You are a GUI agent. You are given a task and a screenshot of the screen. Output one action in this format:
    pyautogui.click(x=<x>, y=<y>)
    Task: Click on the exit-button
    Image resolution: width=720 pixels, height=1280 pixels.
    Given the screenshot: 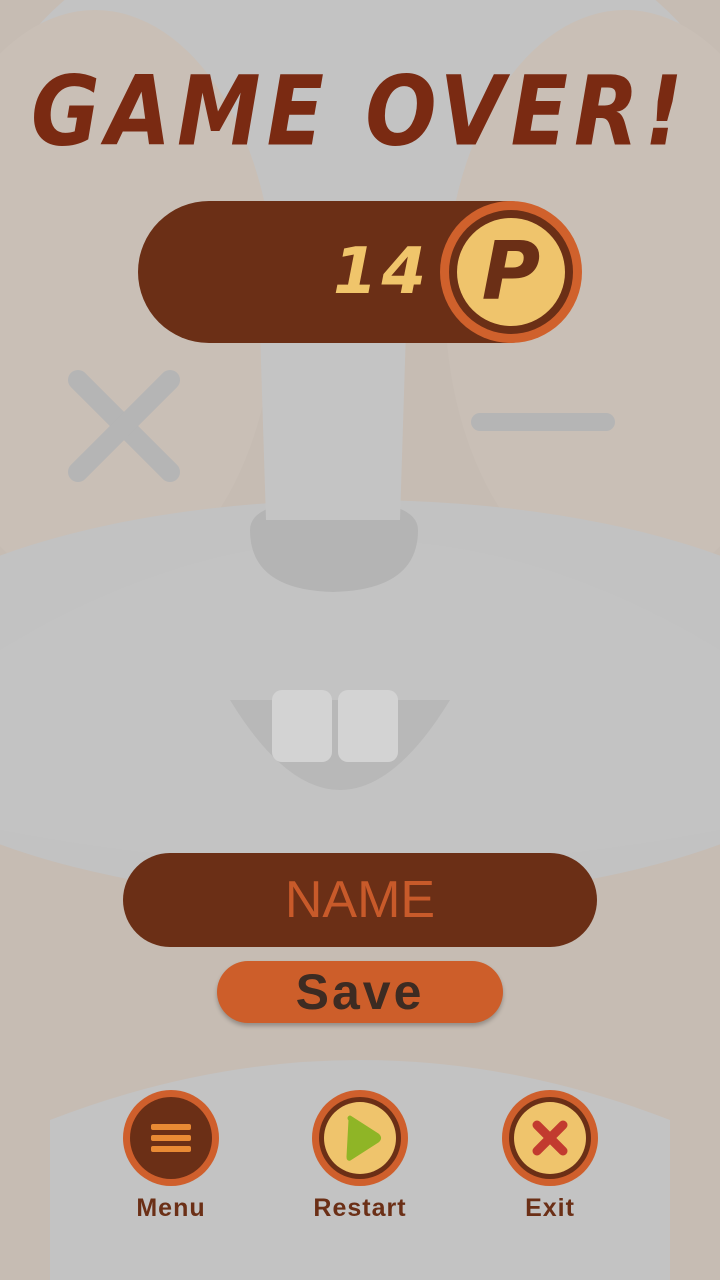 What is the action you would take?
    pyautogui.click(x=550, y=1138)
    